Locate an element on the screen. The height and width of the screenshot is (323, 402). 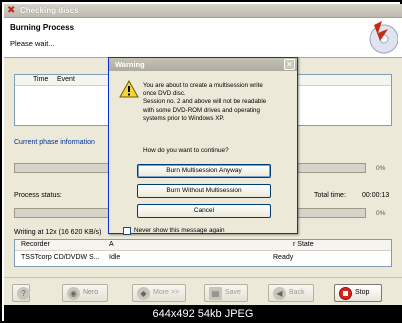
log-col-time: Time is located at coordinates (40, 79).